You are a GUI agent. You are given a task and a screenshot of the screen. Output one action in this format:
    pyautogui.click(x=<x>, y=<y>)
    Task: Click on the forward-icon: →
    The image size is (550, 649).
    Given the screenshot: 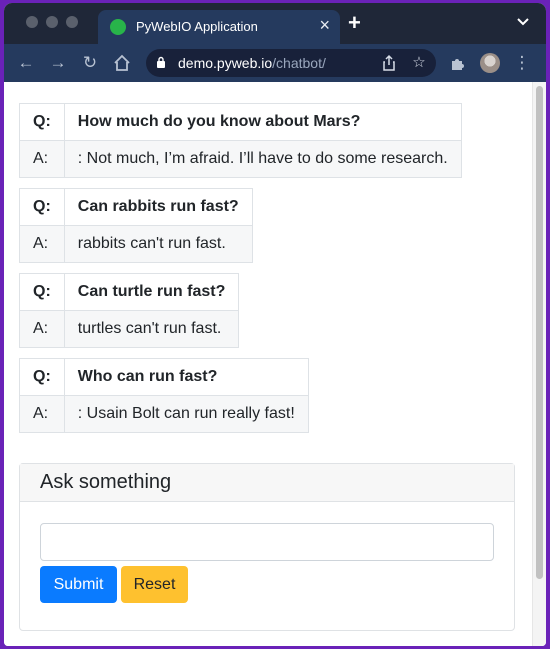 What is the action you would take?
    pyautogui.click(x=58, y=63)
    